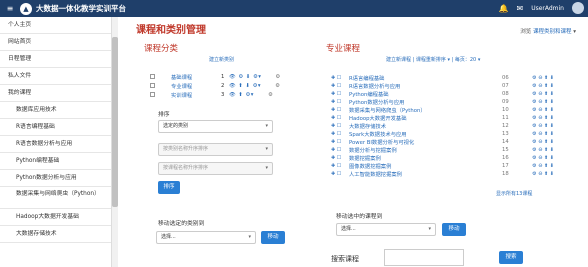 Image resolution: width=588 pixels, height=267 pixels. Describe the element at coordinates (425, 174) in the screenshot. I see `course-name: 人工智能数据挖掘案例` at that location.